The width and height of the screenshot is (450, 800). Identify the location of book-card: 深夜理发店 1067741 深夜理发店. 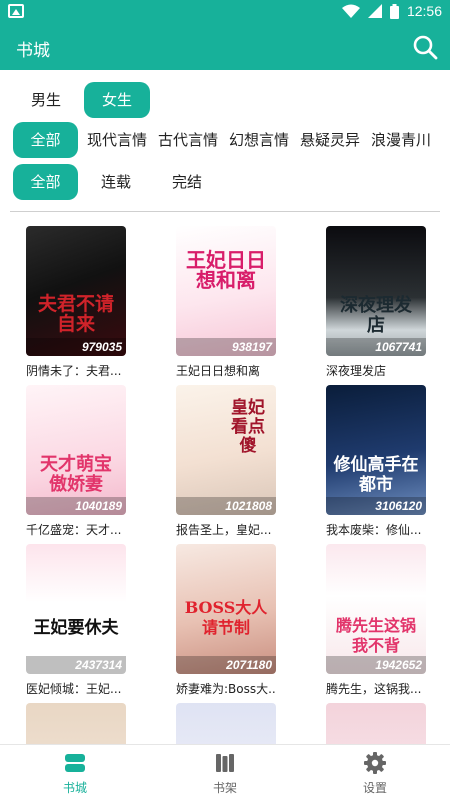
(376, 302).